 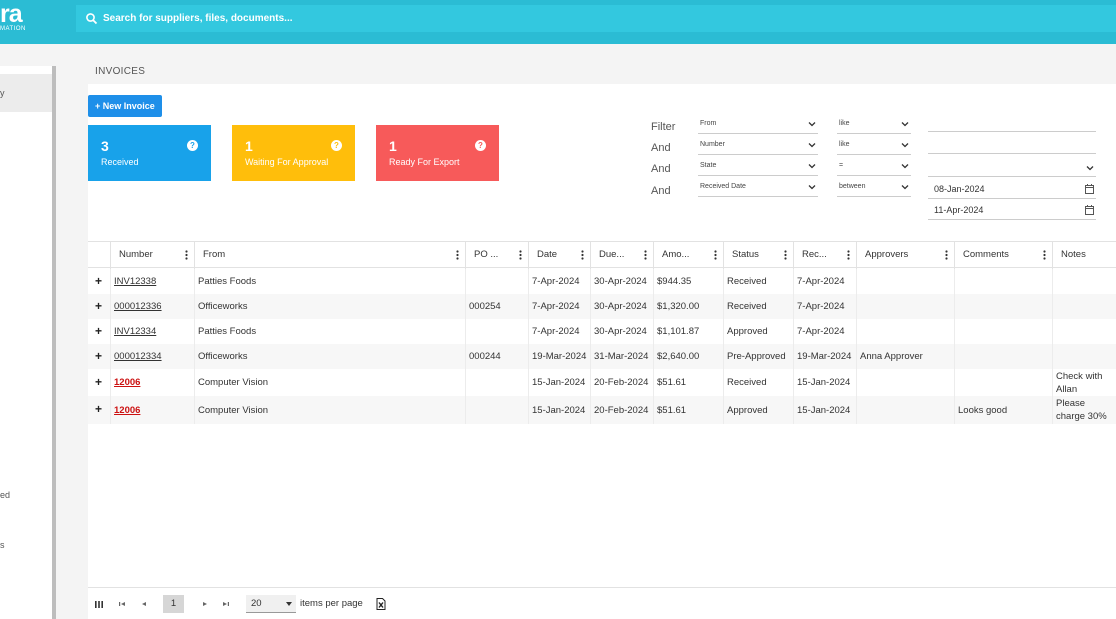 I want to click on column-header-approvers: Approvers, so click(x=905, y=255).